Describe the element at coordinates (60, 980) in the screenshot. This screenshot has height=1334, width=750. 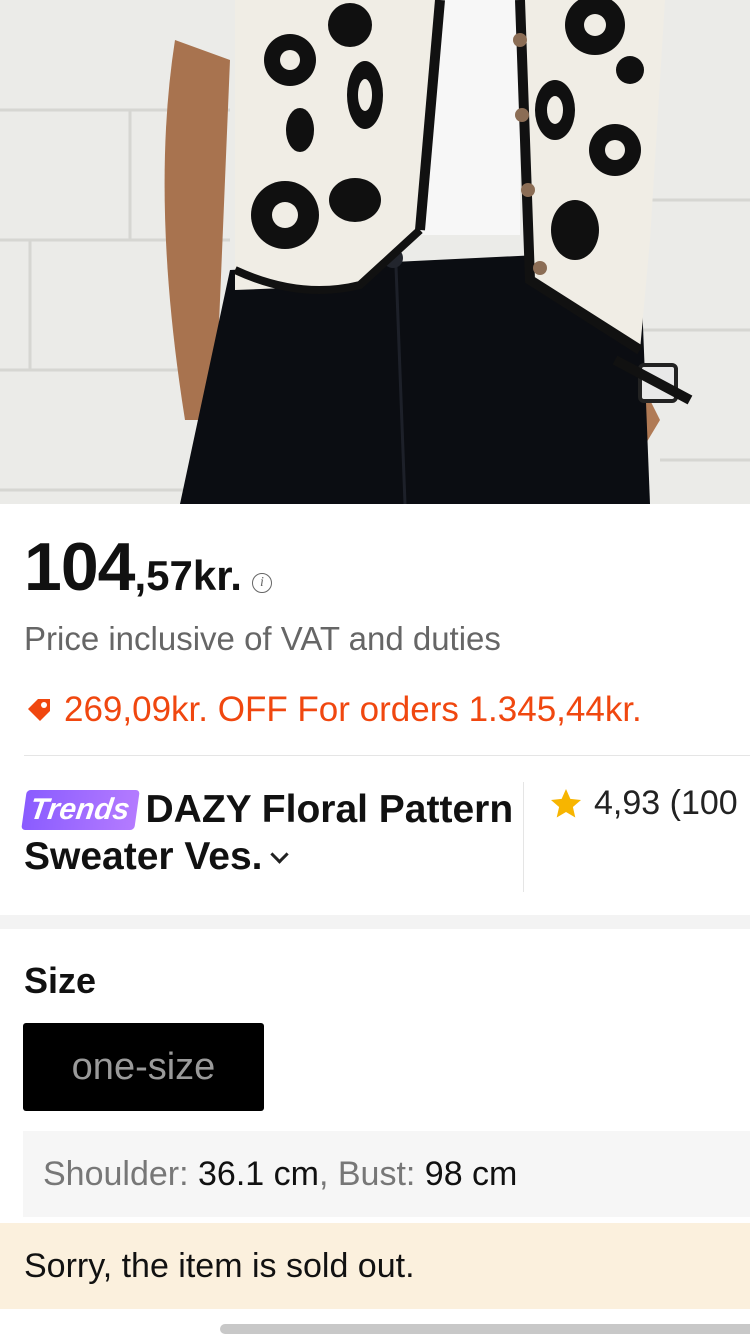
I see `size-heading: Size` at that location.